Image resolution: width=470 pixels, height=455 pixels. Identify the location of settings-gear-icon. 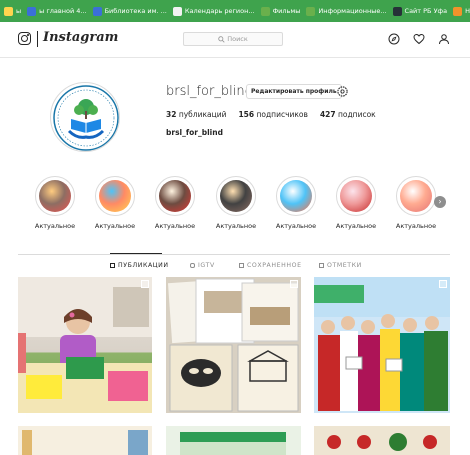
(342, 91).